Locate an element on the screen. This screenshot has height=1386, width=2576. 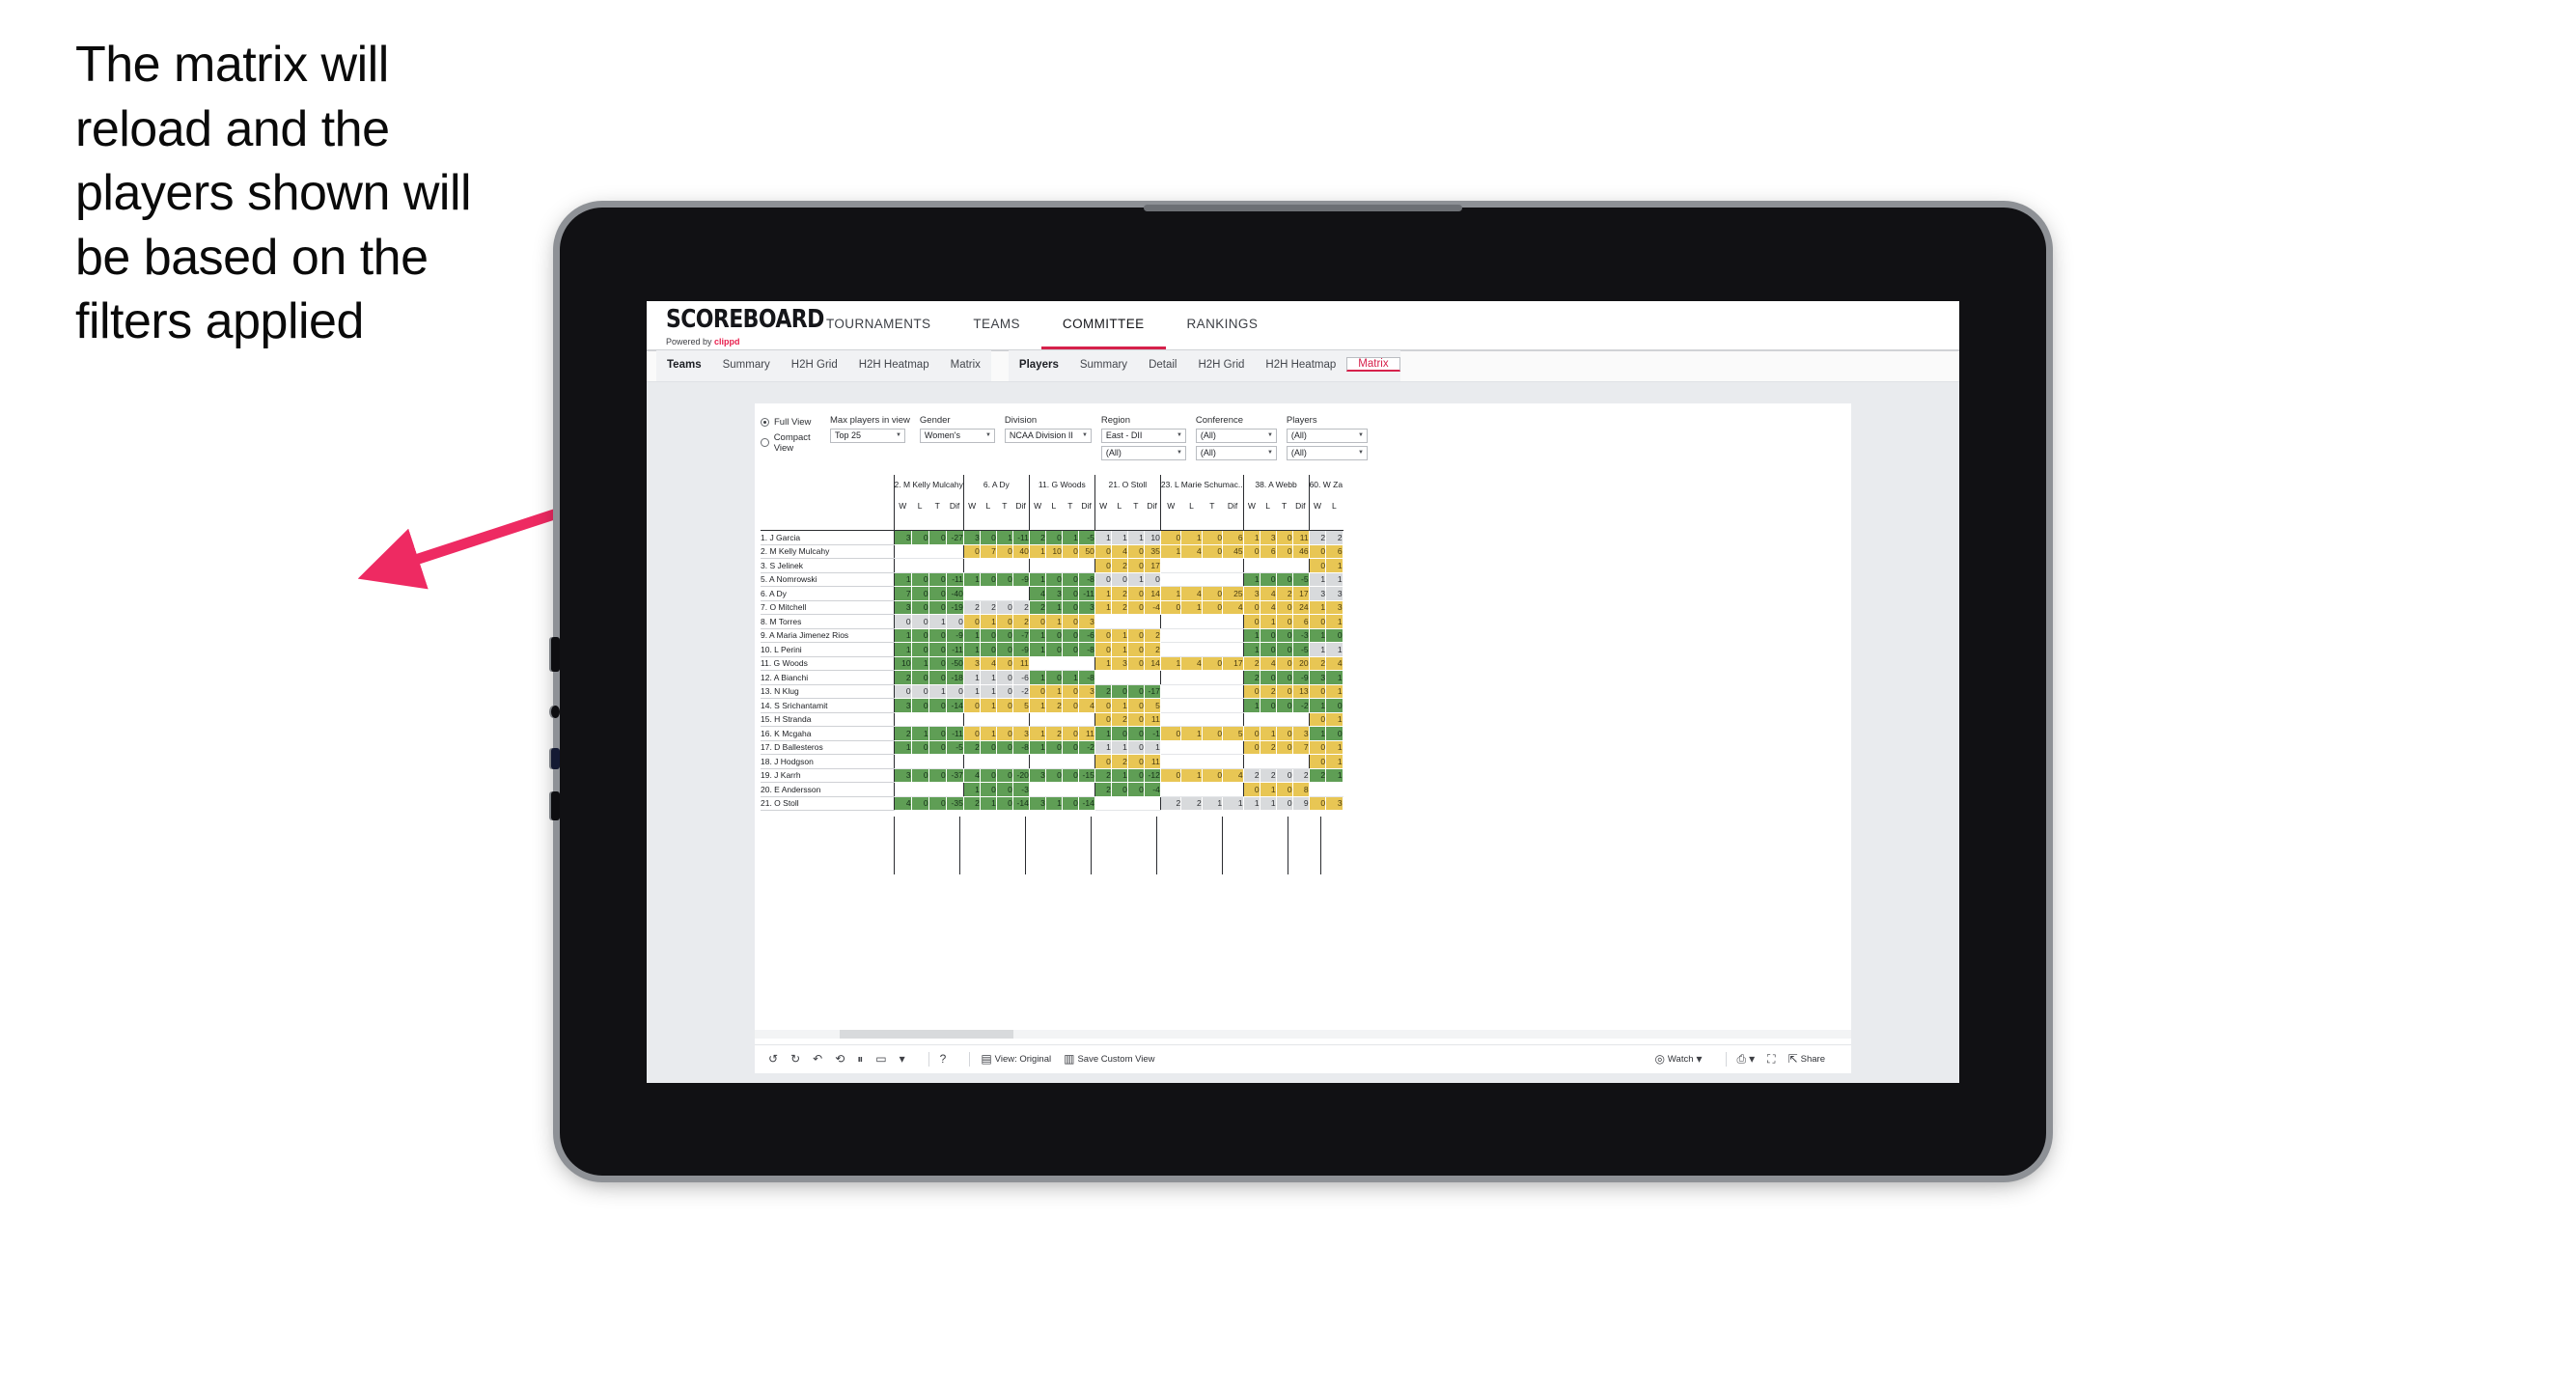
horizontal-scrollbar is located at coordinates (1303, 1034).